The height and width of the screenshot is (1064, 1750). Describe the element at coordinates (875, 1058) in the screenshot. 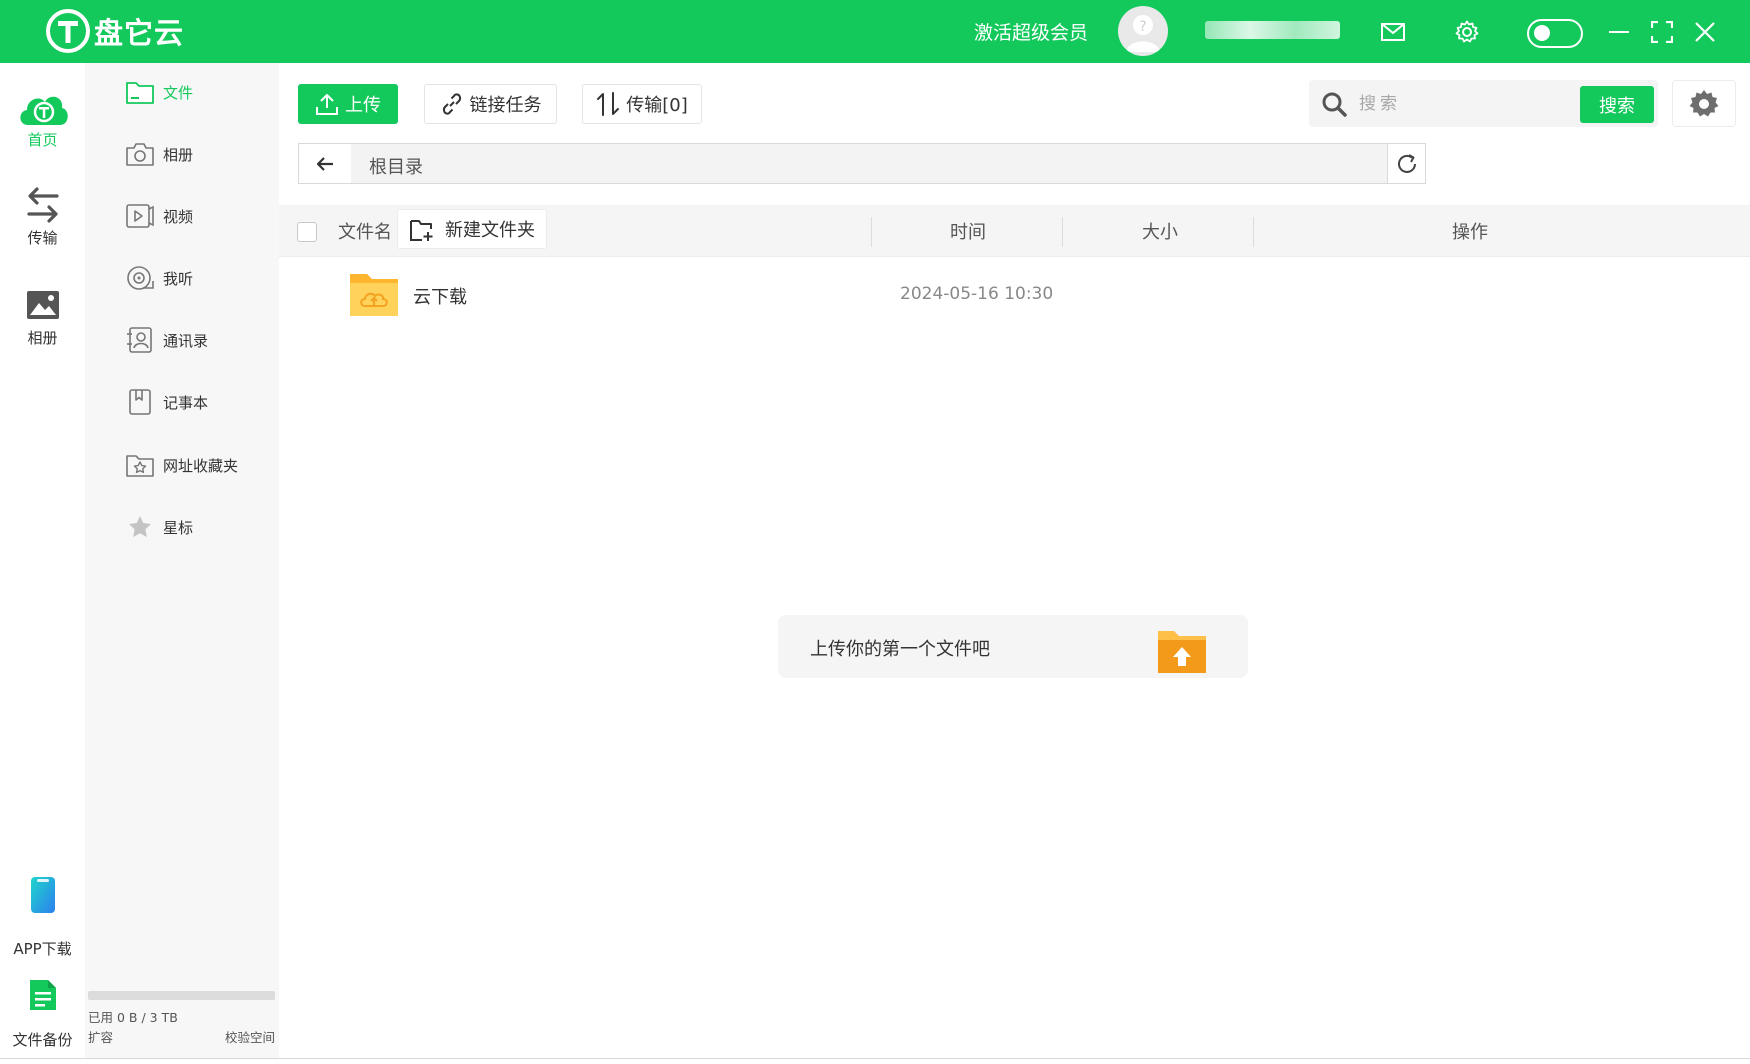

I see `window-bottom-border` at that location.